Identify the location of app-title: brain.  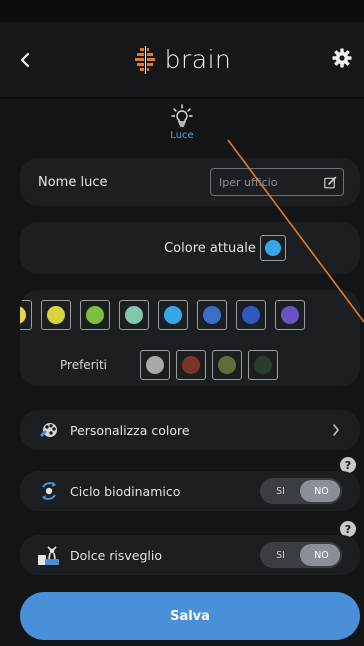
(198, 59).